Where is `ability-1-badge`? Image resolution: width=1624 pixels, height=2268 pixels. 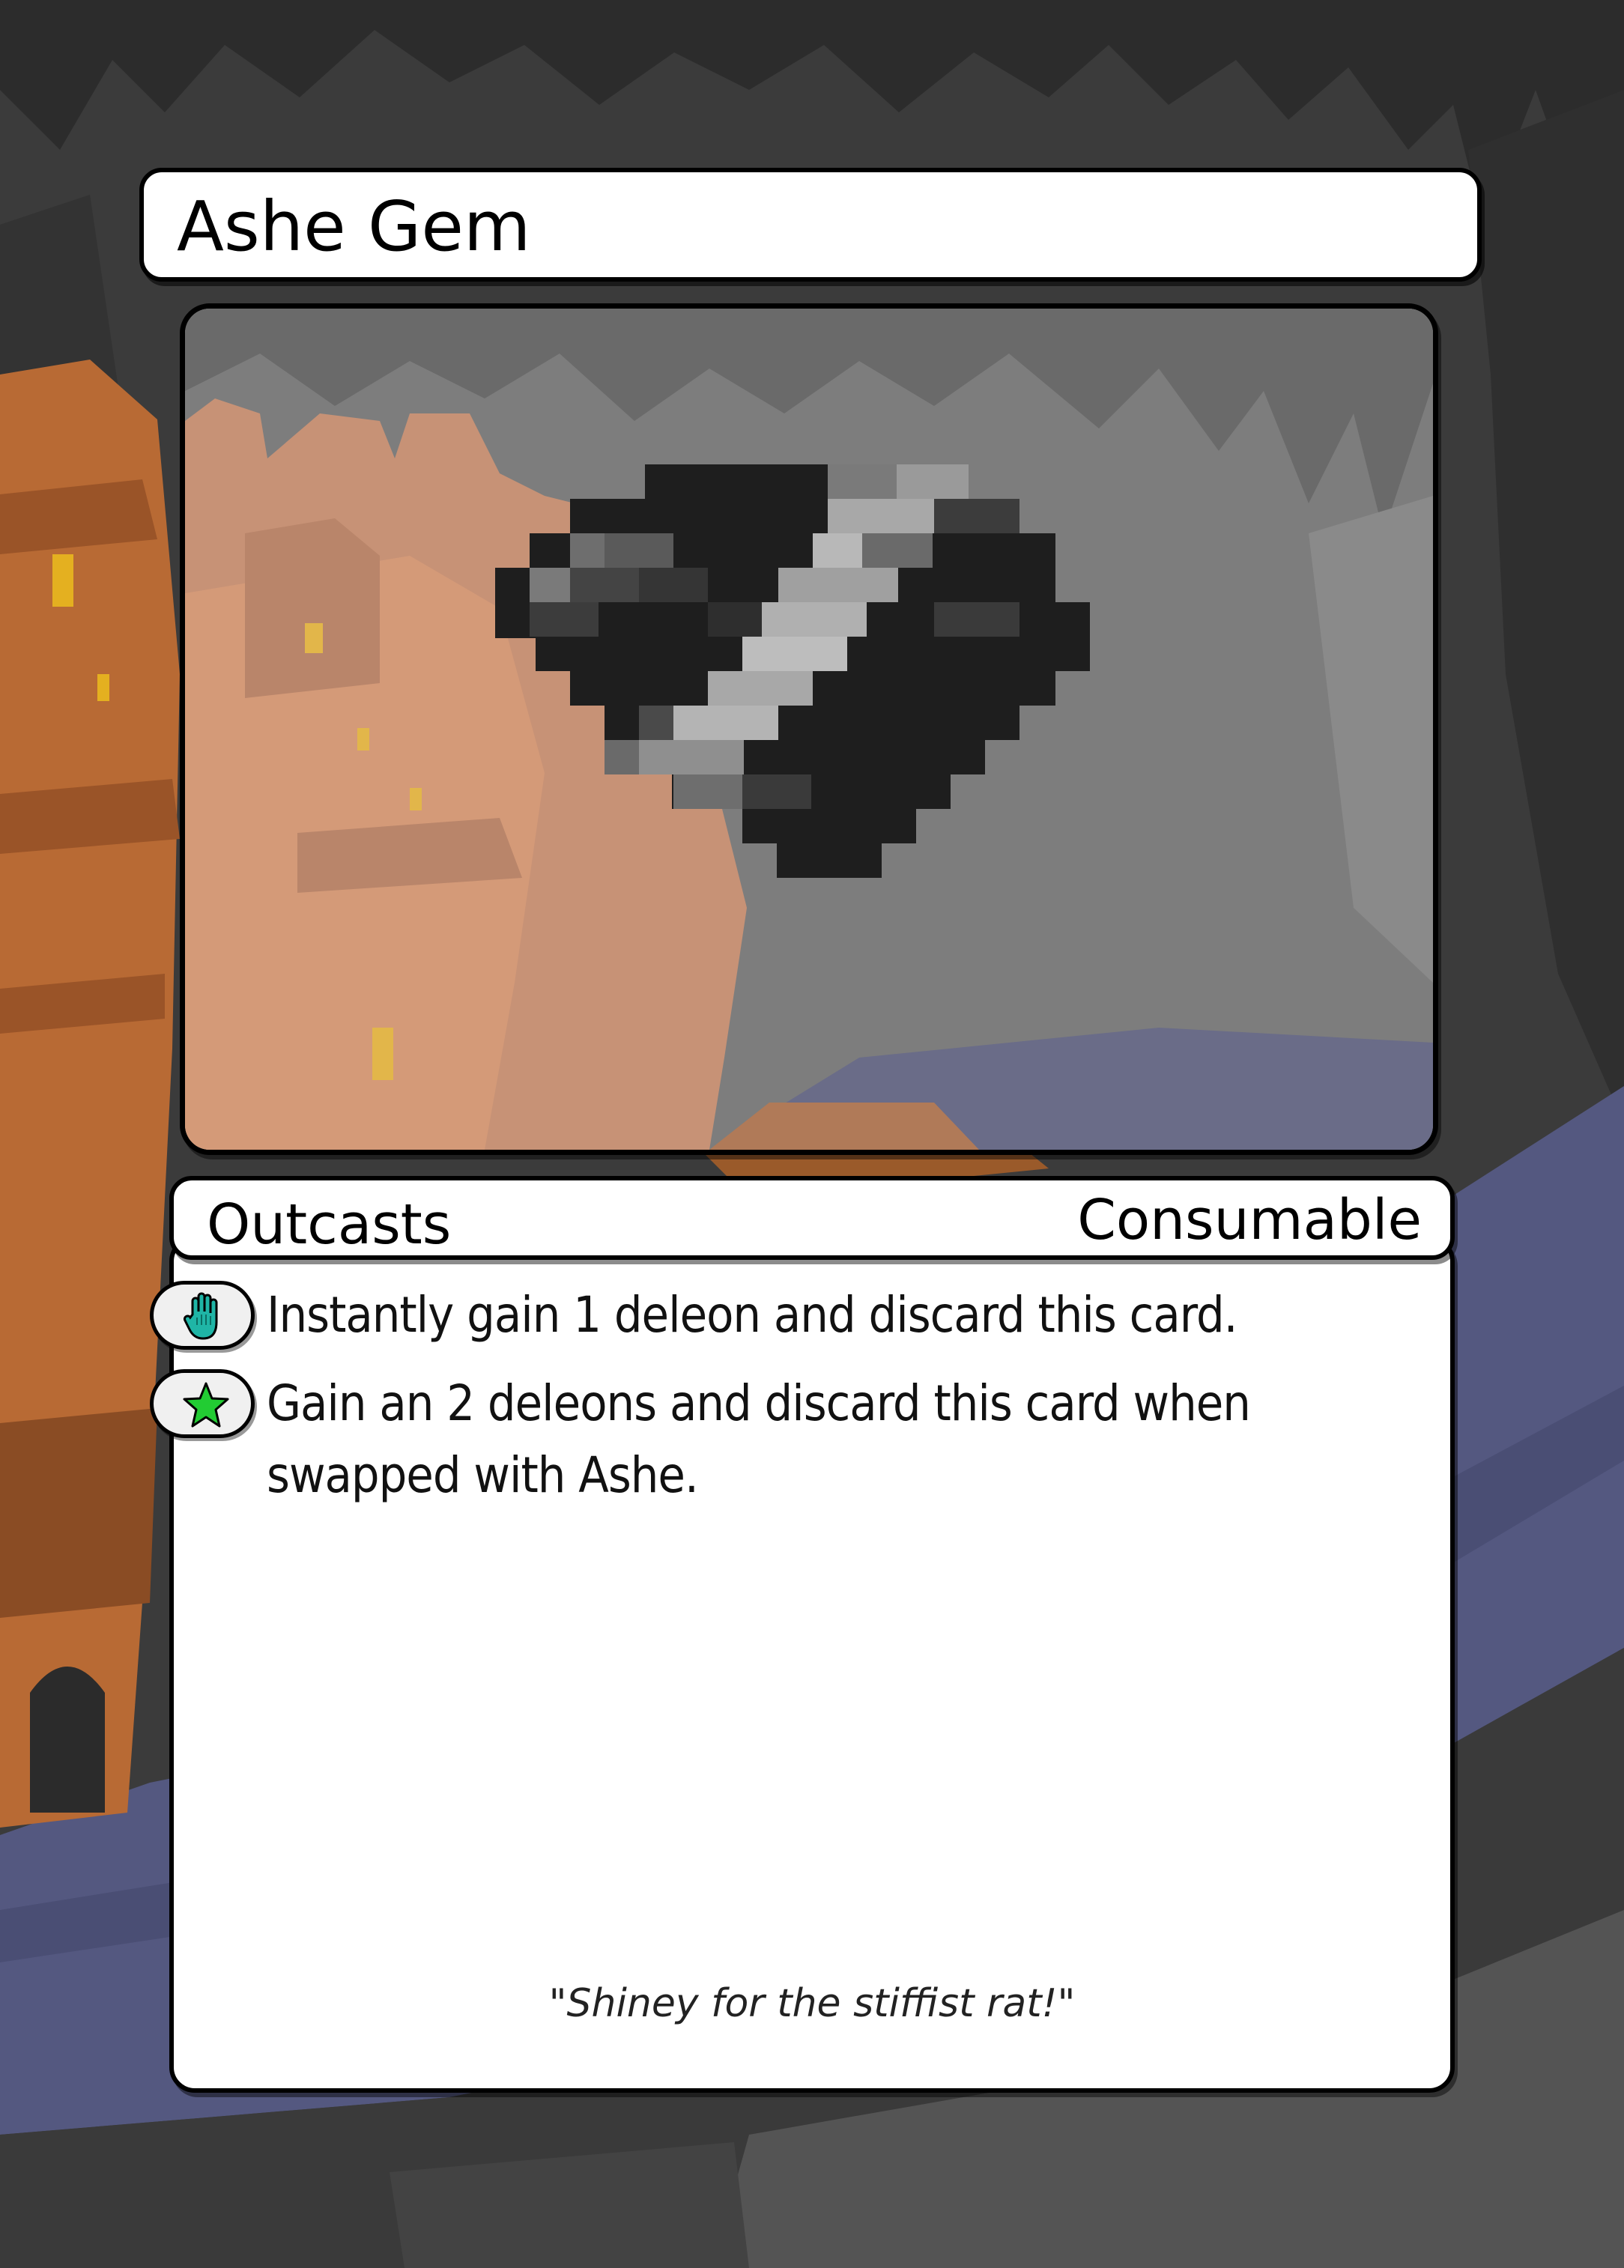 ability-1-badge is located at coordinates (202, 1315).